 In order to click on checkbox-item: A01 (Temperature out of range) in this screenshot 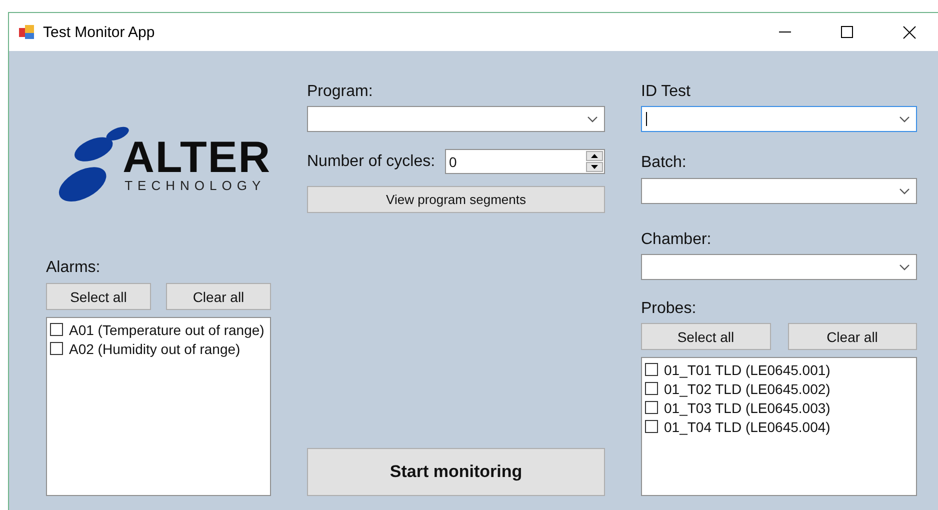, I will do `click(158, 329)`.